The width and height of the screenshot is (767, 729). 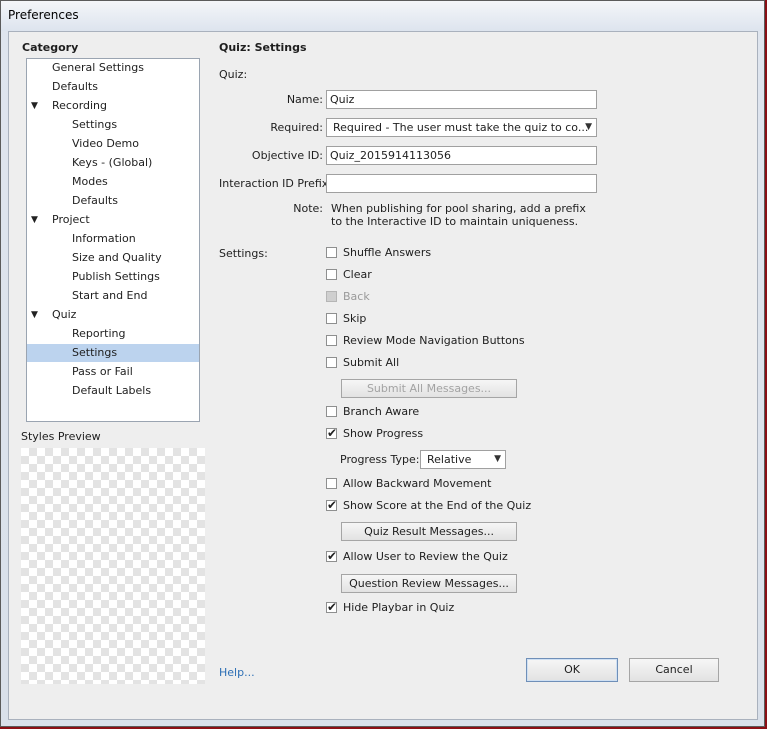 What do you see at coordinates (417, 483) in the screenshot?
I see `checkbox-label: Allow Backward Movement` at bounding box center [417, 483].